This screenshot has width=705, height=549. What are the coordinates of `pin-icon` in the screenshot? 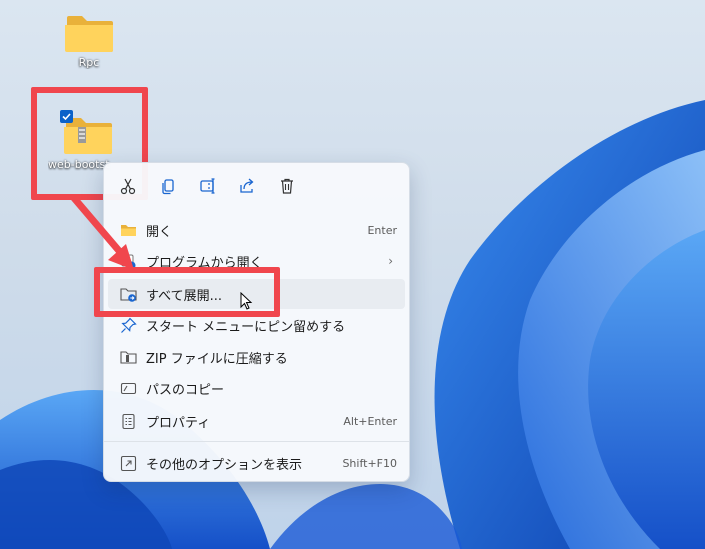 It's located at (128, 325).